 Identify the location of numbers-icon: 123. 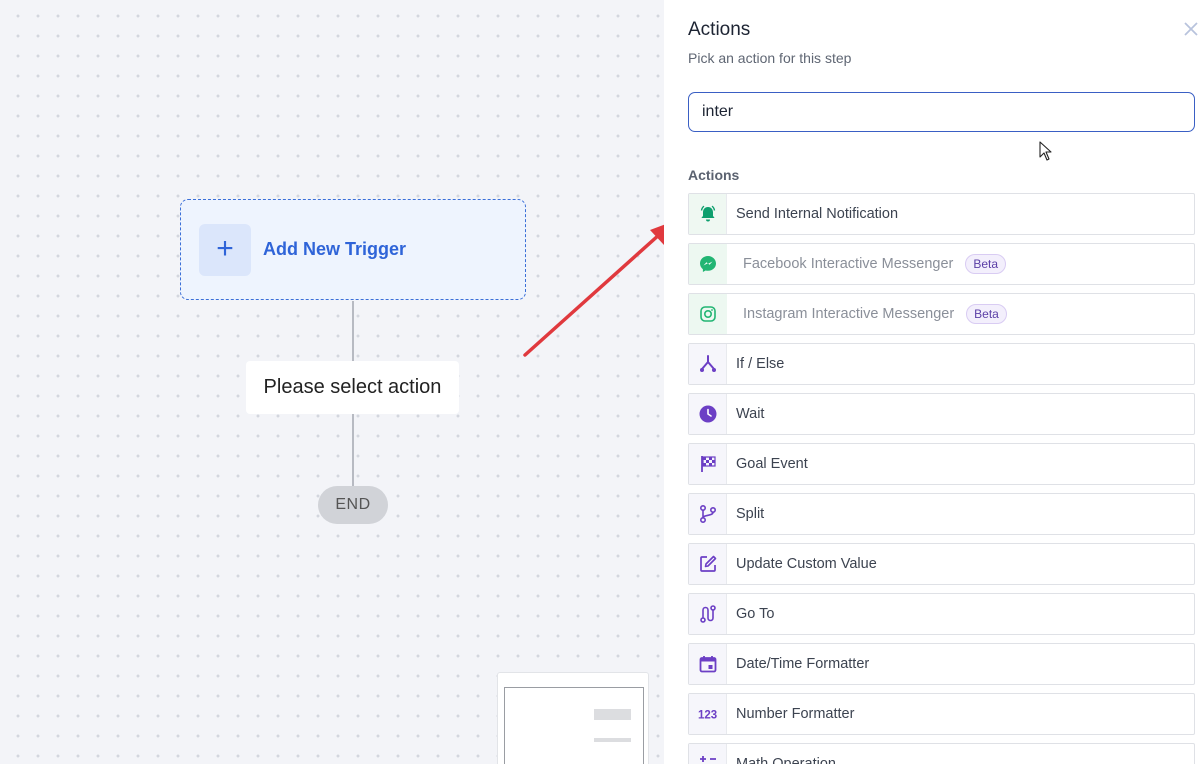
(707, 716).